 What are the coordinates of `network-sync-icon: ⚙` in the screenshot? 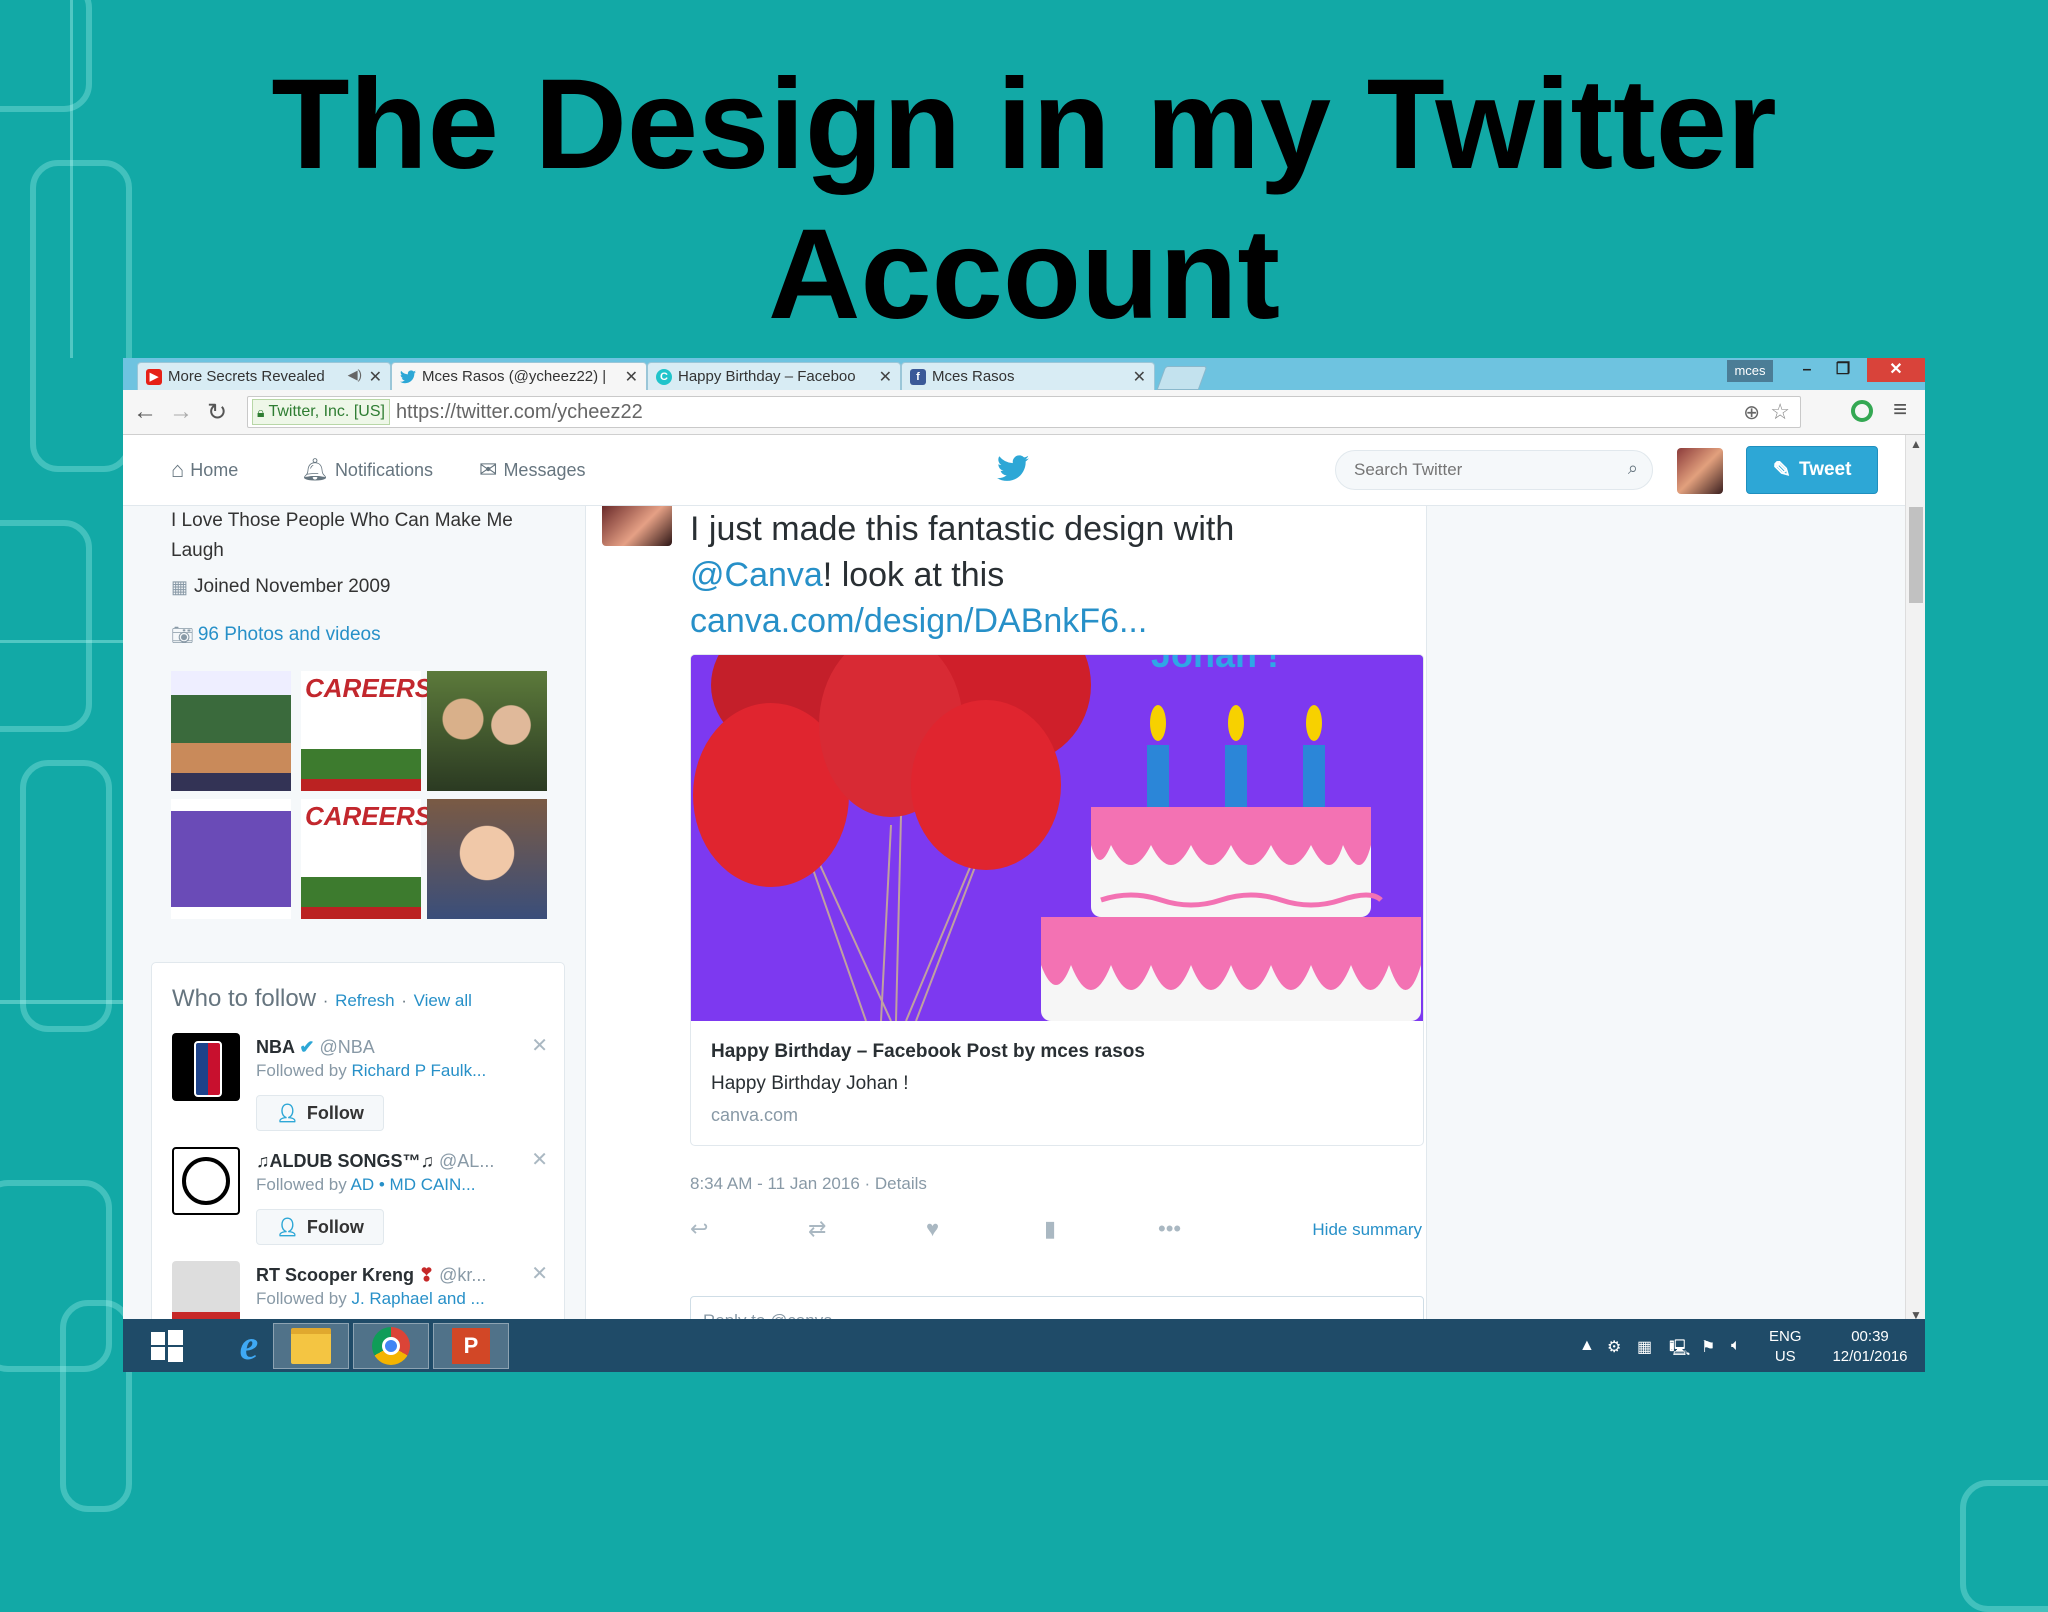 It's located at (1614, 1347).